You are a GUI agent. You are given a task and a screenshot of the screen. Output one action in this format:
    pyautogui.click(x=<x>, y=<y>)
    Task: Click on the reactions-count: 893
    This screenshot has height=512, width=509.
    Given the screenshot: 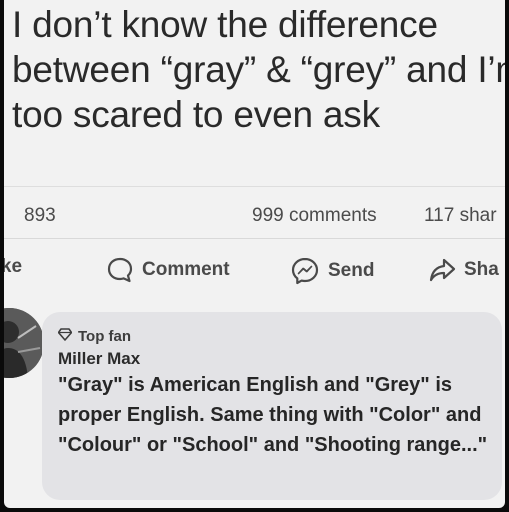 What is the action you would take?
    pyautogui.click(x=40, y=216)
    